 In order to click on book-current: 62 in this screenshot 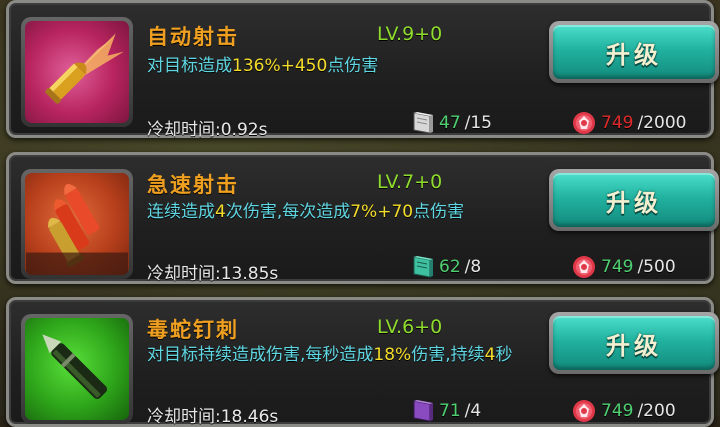, I will do `click(450, 267)`.